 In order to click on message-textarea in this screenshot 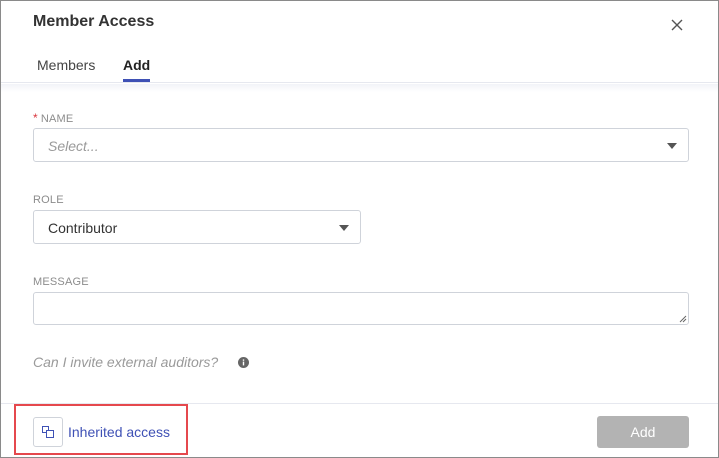, I will do `click(361, 308)`.